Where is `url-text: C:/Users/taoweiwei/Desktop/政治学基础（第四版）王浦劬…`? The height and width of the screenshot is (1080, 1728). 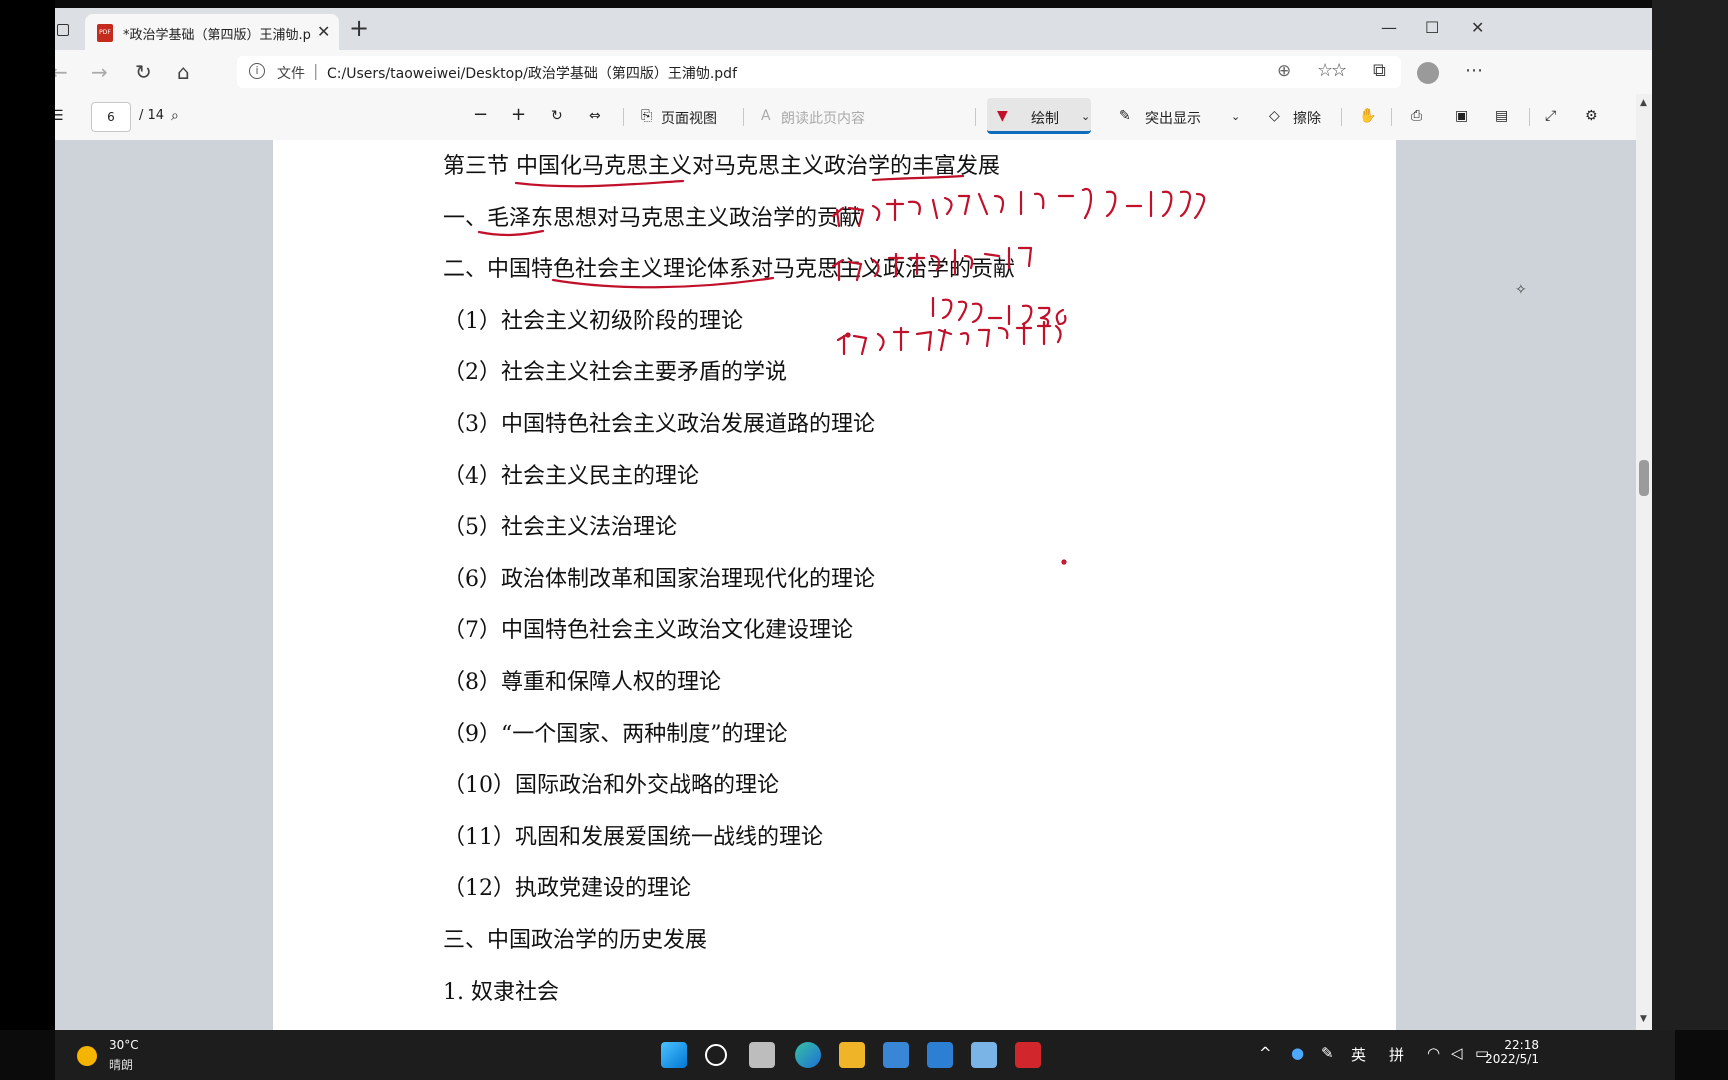
url-text: C:/Users/taoweiwei/Desktop/政治学基础（第四版）王浦劬… is located at coordinates (532, 73).